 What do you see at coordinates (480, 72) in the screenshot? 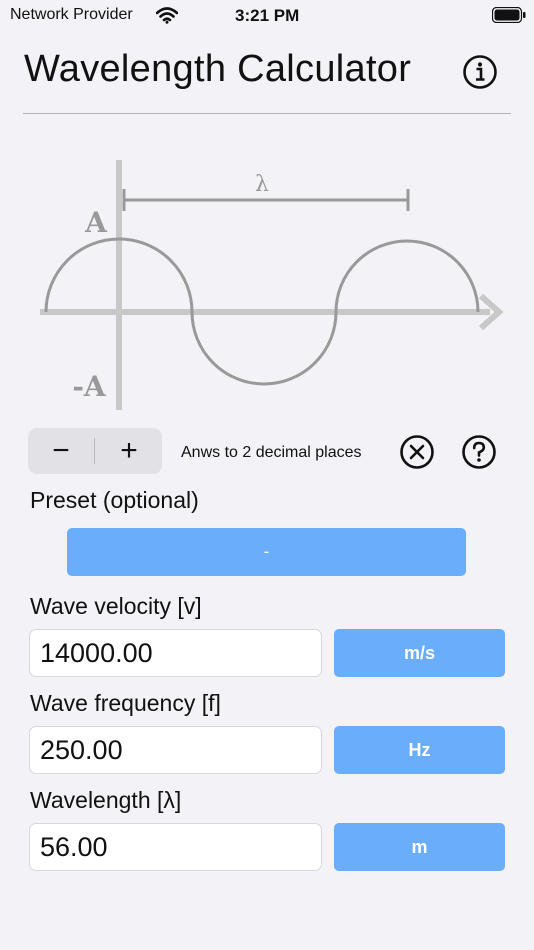
I see `info-icon` at bounding box center [480, 72].